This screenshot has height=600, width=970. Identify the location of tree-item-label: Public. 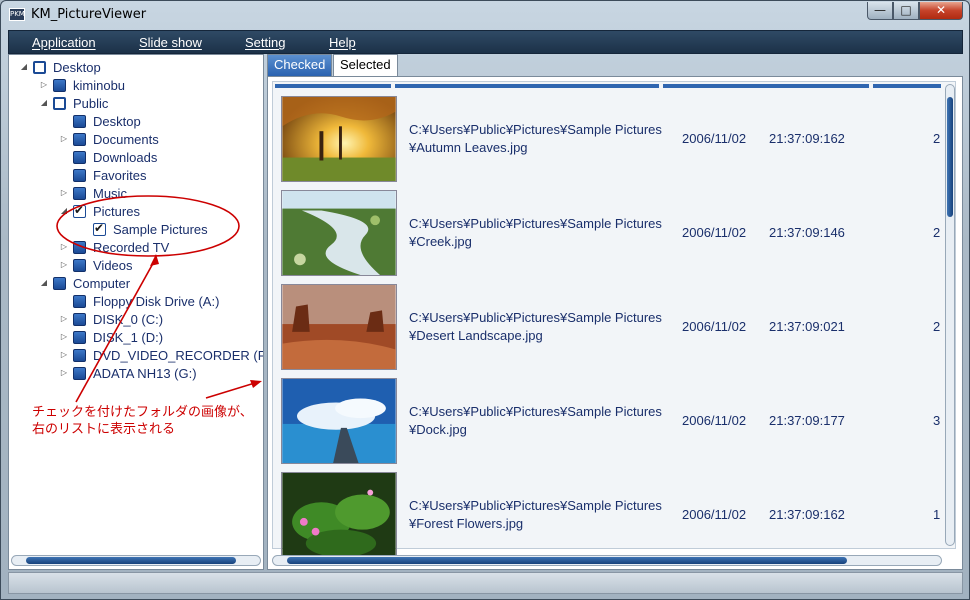
(91, 103).